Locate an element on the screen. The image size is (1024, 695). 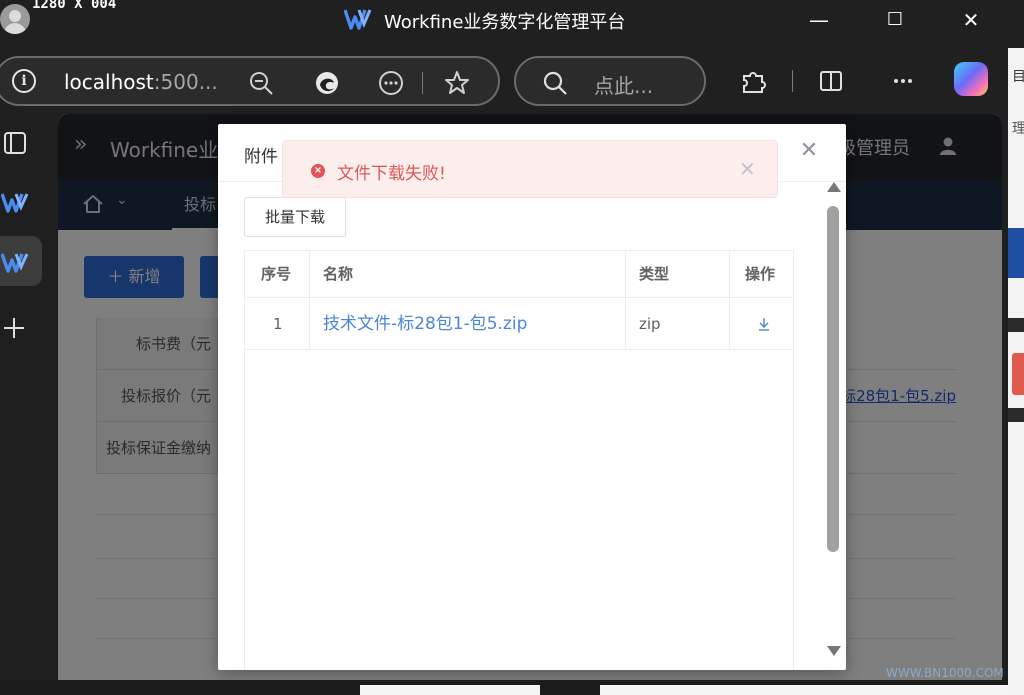
background-window-right: 目 理 is located at coordinates (1016, 371).